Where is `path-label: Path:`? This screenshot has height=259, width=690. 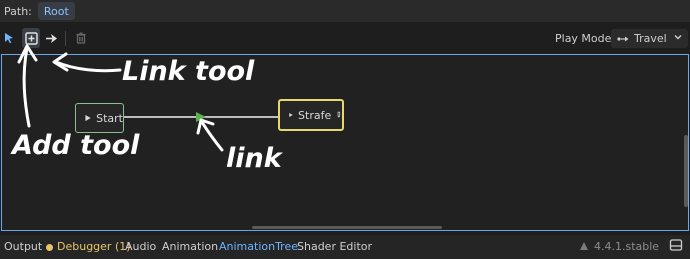 path-label: Path: is located at coordinates (18, 11).